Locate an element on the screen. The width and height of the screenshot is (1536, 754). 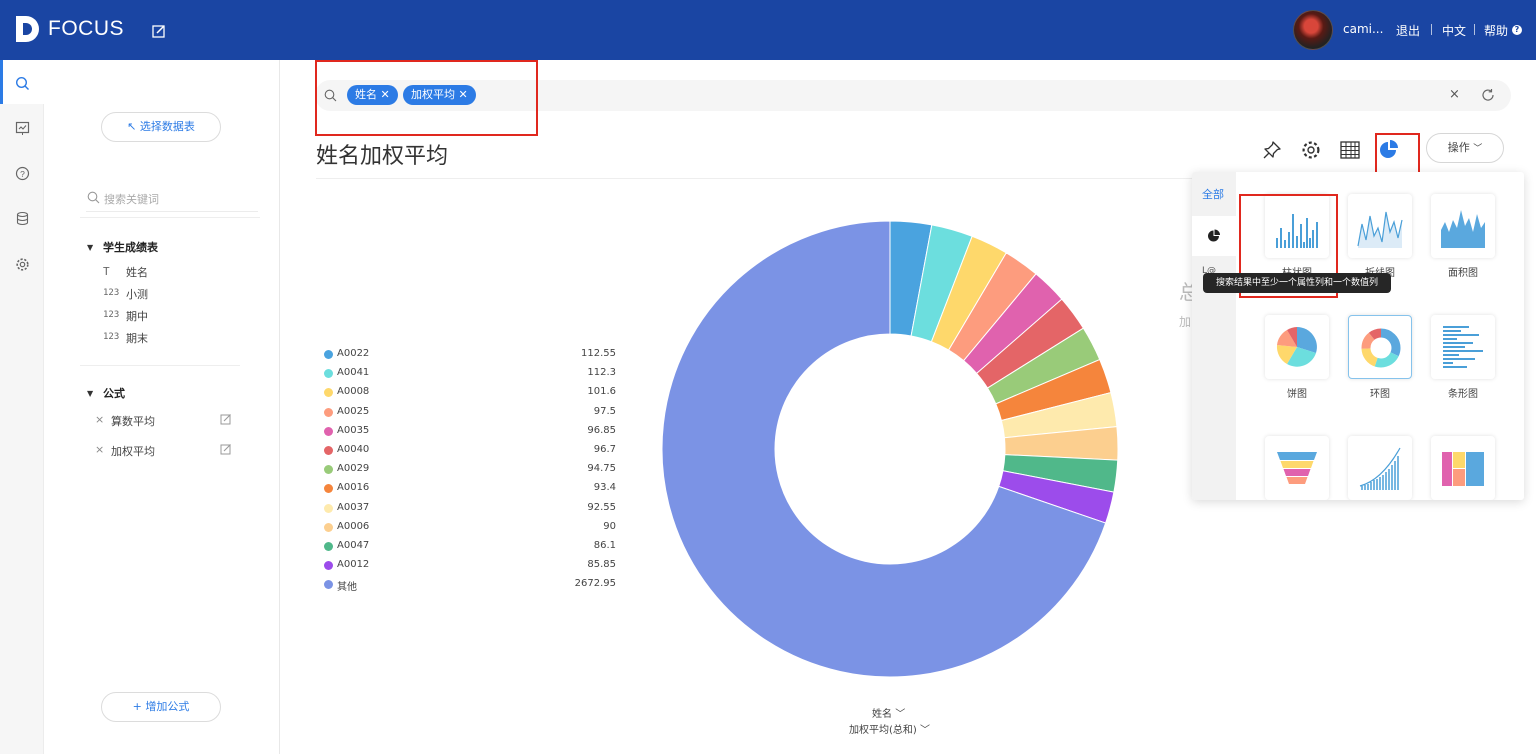
category-pie-tab is located at coordinates (1214, 236).